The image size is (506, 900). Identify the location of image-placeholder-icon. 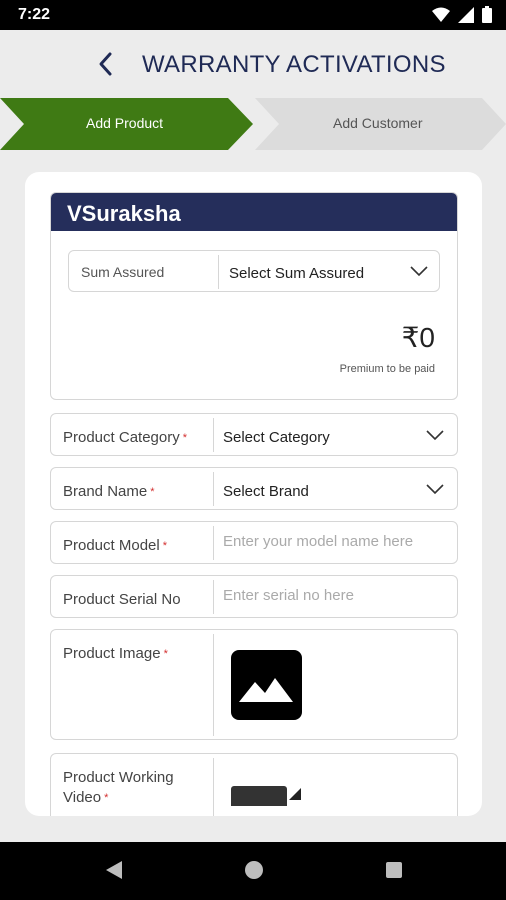
(266, 685).